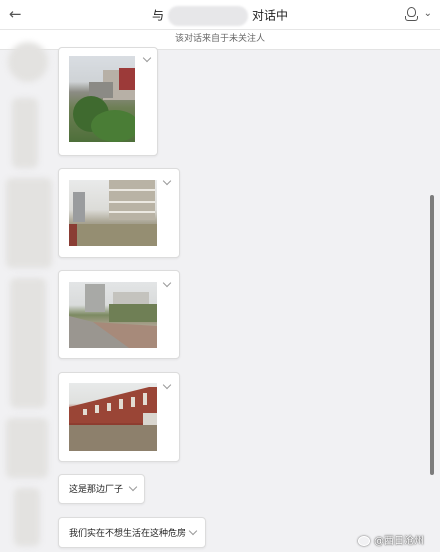 The width and height of the screenshot is (440, 552). I want to click on text-message: 这是那边厂子, so click(101, 489).